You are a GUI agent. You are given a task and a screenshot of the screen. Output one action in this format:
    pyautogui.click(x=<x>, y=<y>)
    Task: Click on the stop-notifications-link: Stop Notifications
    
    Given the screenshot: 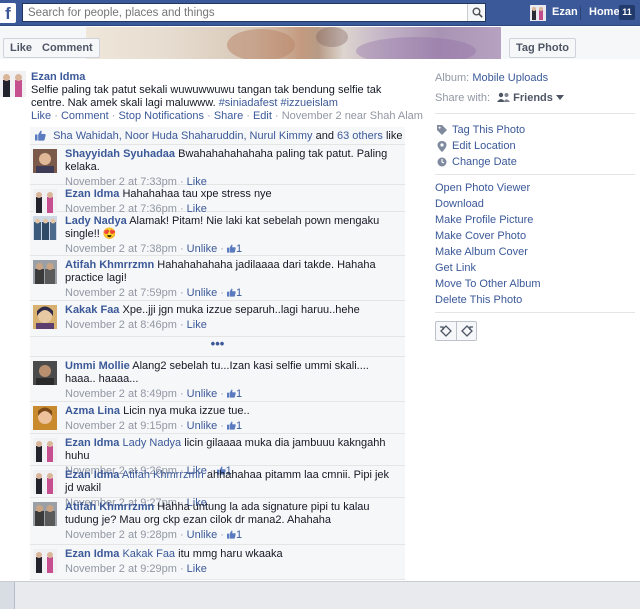 What is the action you would take?
    pyautogui.click(x=161, y=116)
    